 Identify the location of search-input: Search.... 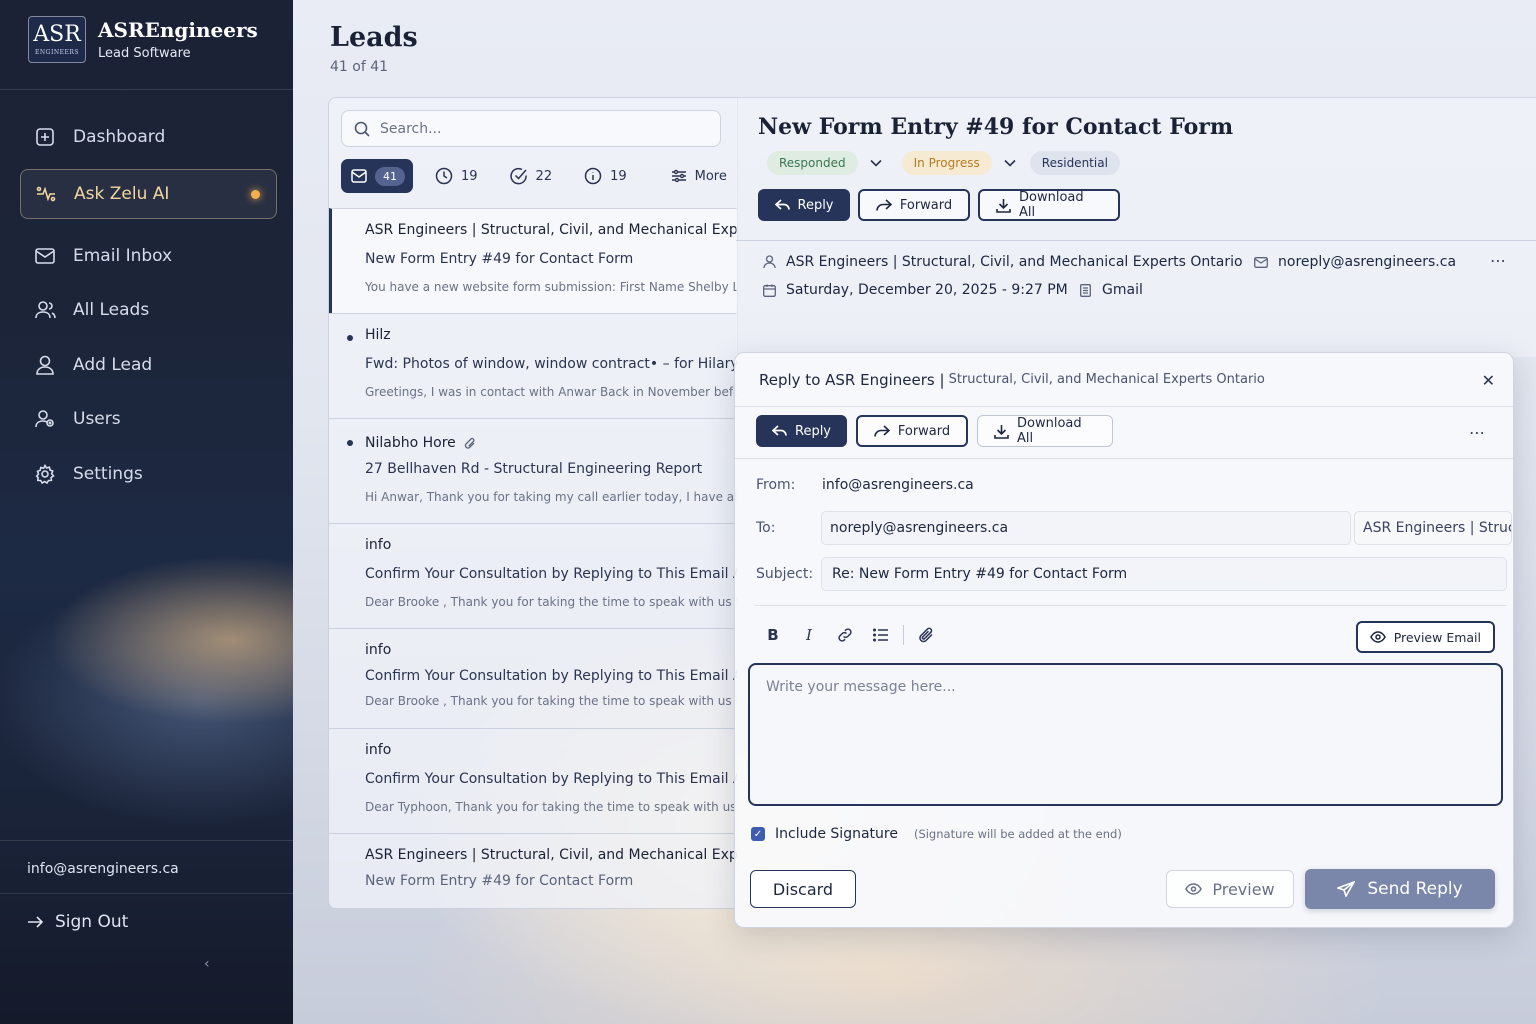
(531, 128).